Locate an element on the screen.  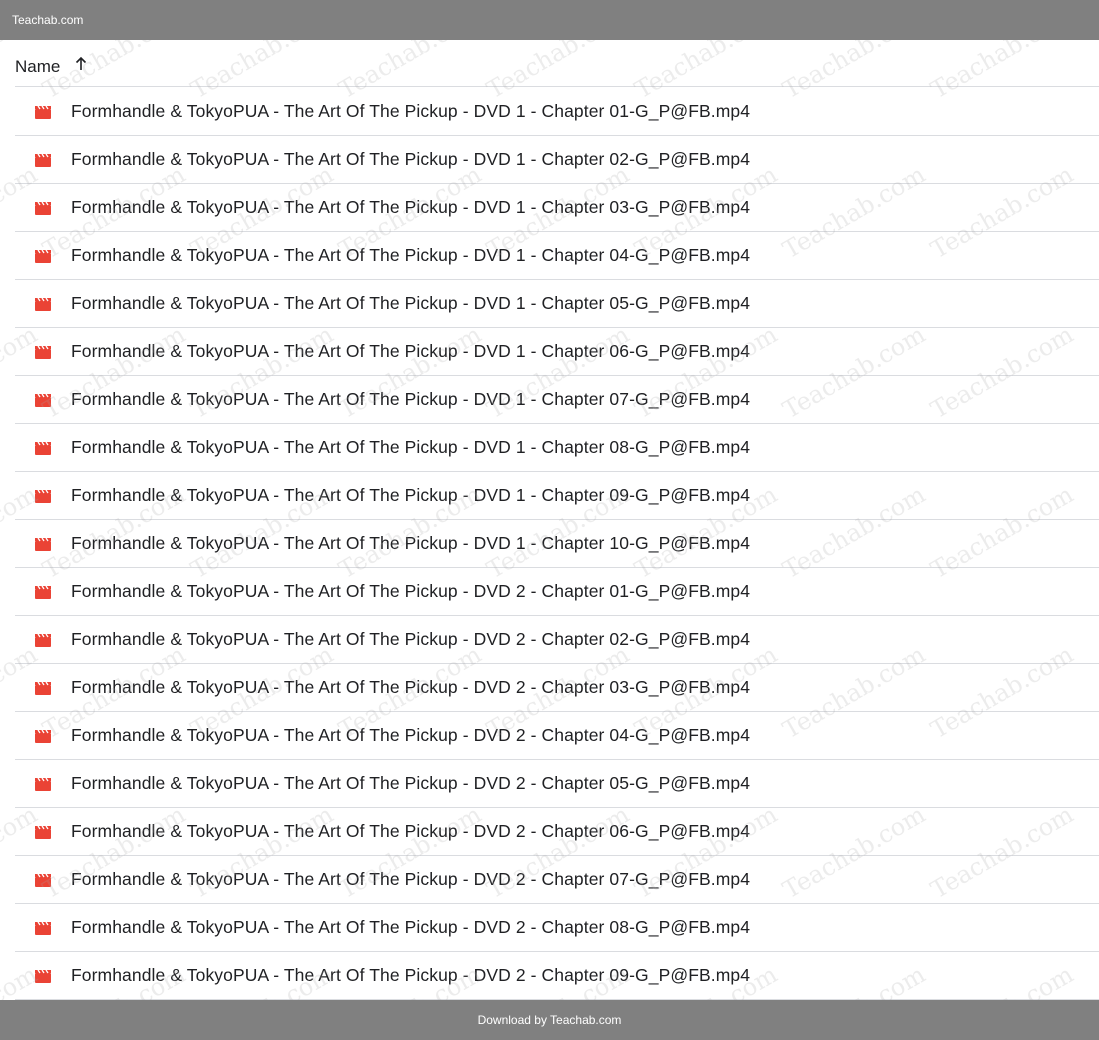
bottom-bar: Download by Teachab.com is located at coordinates (549, 1020).